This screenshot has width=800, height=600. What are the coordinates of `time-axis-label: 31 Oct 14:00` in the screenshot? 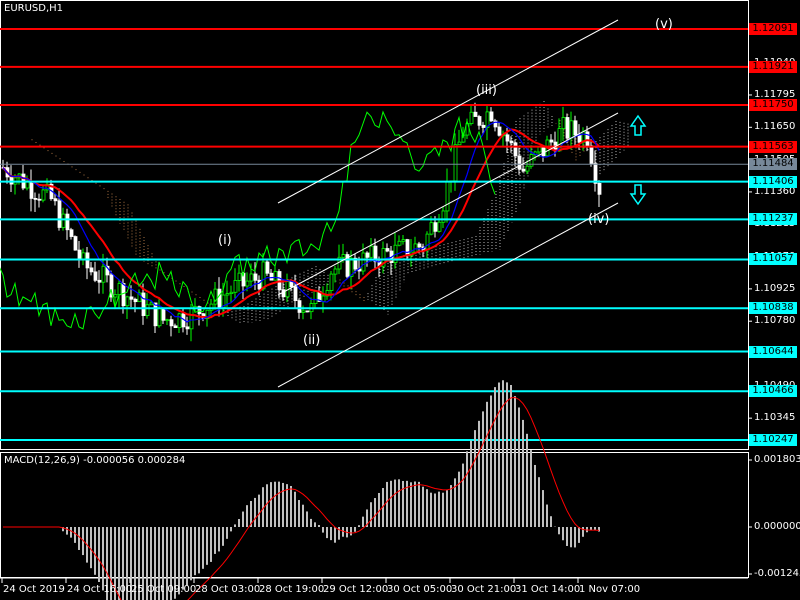 It's located at (548, 589).